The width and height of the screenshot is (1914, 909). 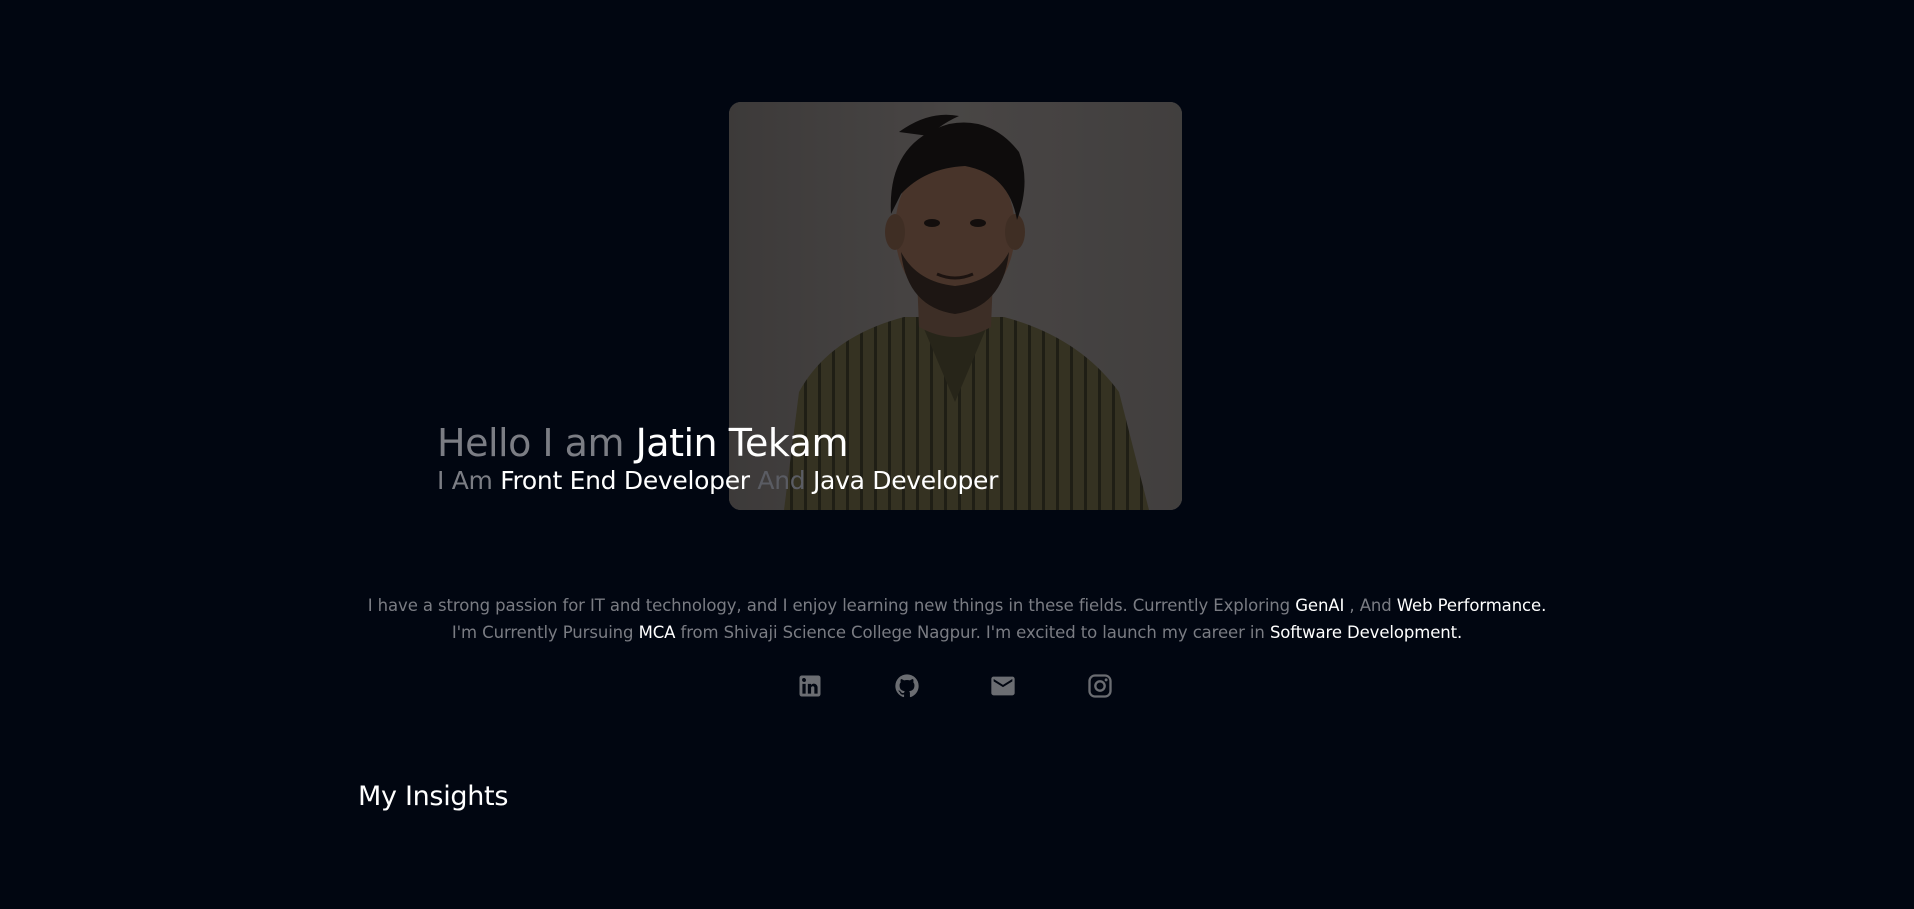 What do you see at coordinates (957, 686) in the screenshot?
I see `social-links` at bounding box center [957, 686].